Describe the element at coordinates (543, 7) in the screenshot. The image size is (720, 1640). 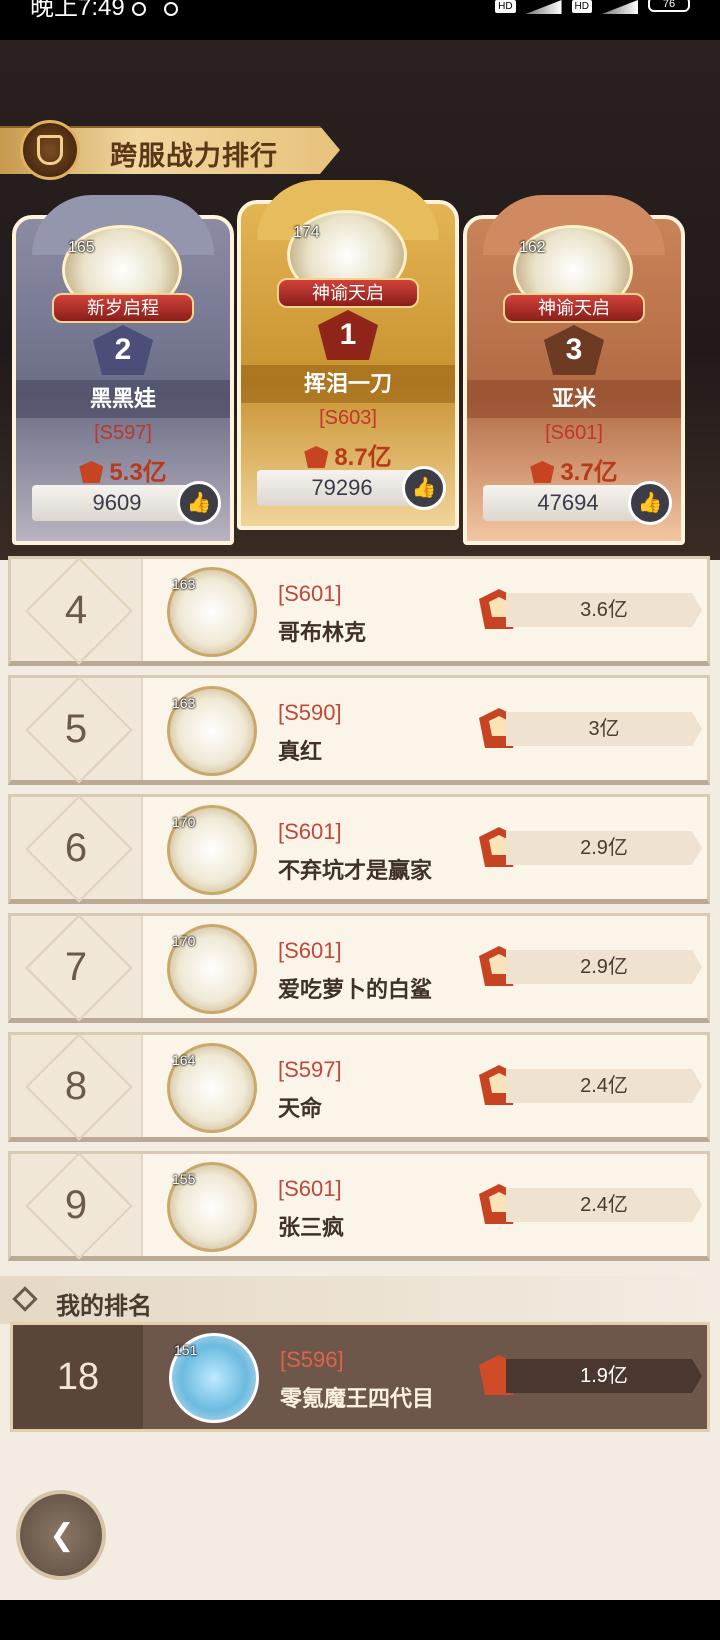
I see `signal-icon` at that location.